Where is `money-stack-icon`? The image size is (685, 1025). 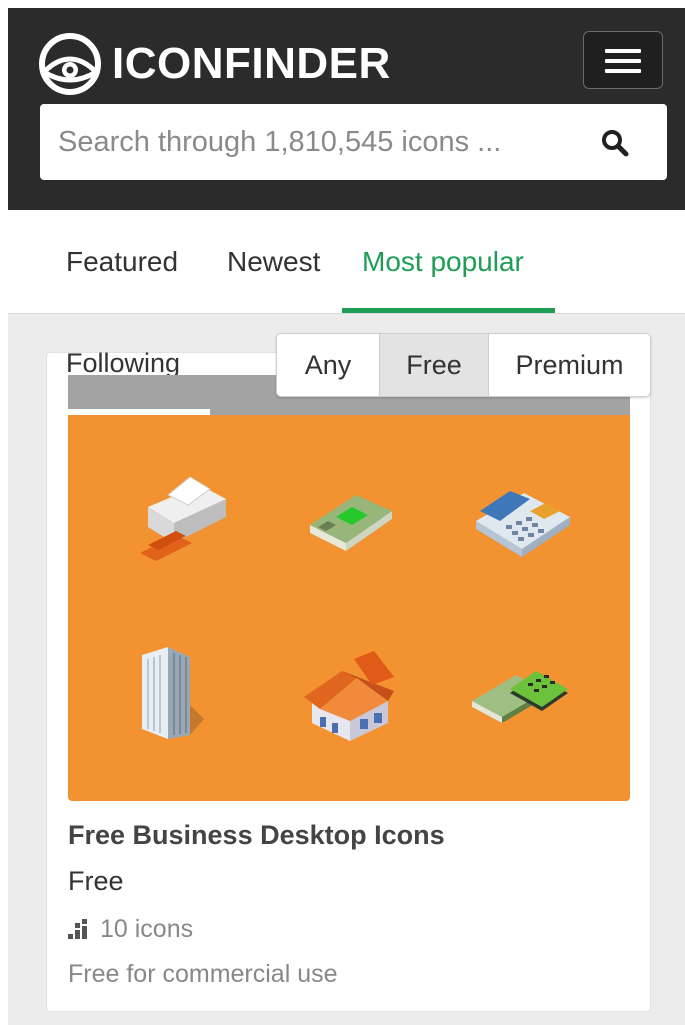
money-stack-icon is located at coordinates (351, 523).